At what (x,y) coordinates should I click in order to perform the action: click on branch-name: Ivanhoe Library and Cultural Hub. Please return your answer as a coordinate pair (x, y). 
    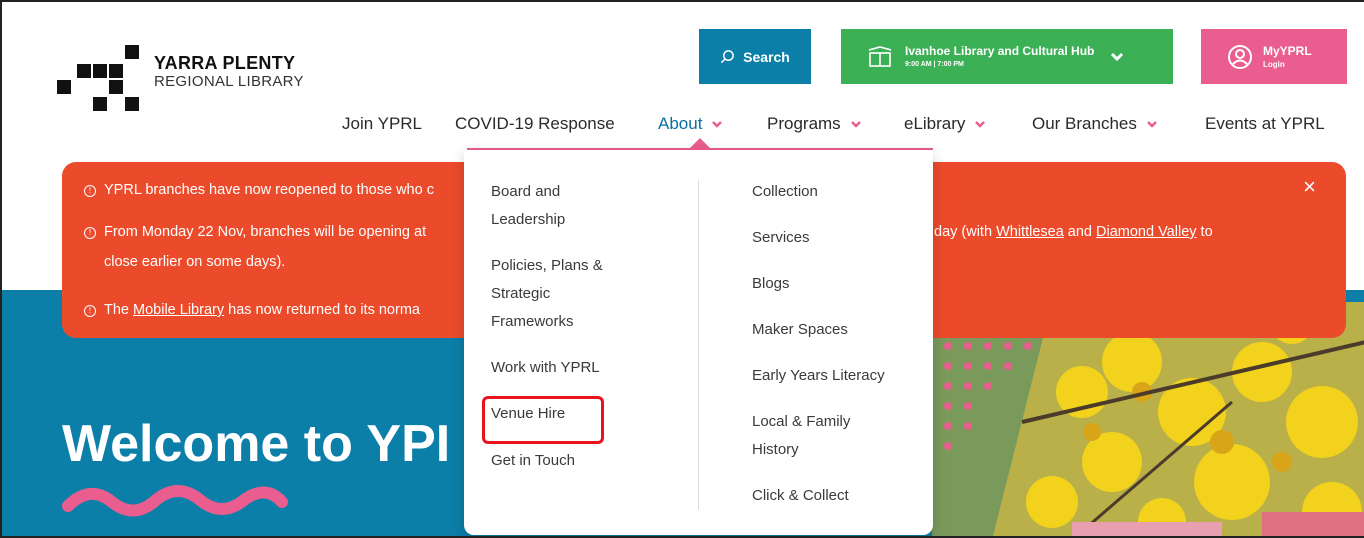
    Looking at the image, I should click on (1000, 51).